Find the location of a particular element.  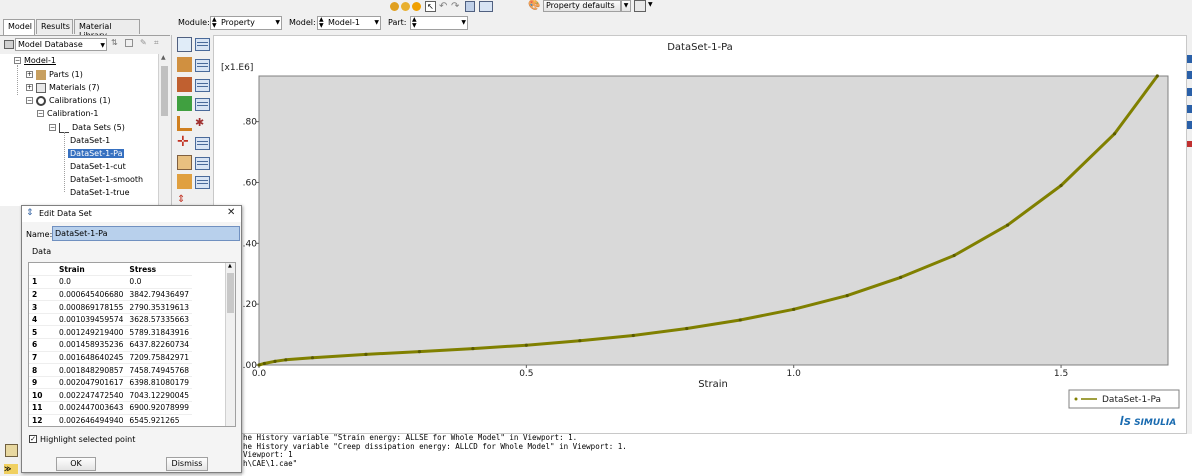

dialog-titlebar: ⇕ Edit Data Set ✕ is located at coordinates (131, 214).